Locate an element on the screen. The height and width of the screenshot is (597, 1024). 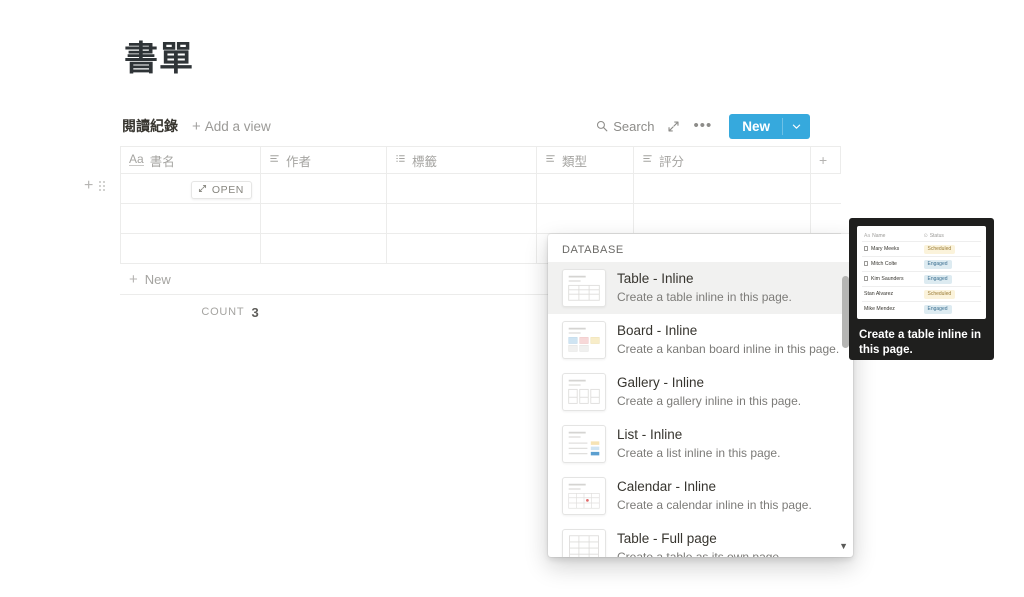
tooltip-table-row: Mitch Colte Engaged is located at coordinates (921, 264).